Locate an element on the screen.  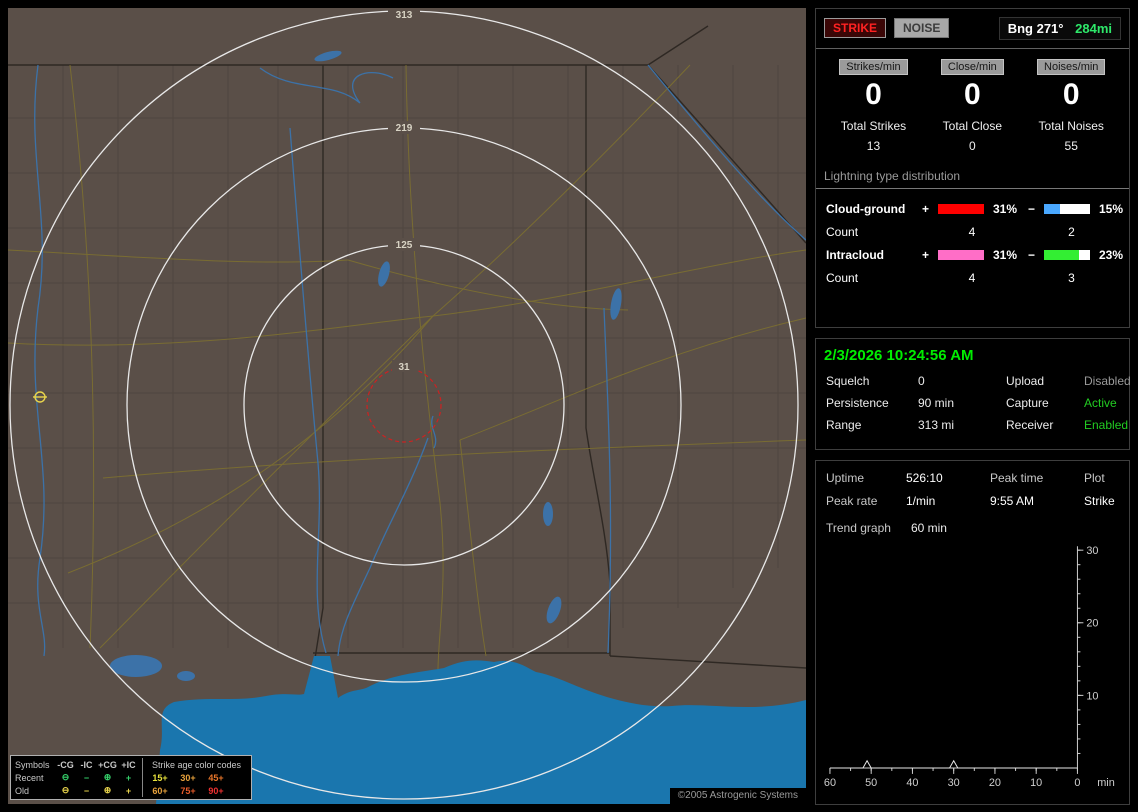
capture-label: Capture is located at coordinates (1027, 403).